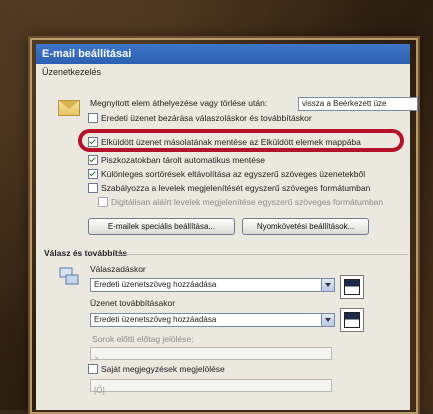 The height and width of the screenshot is (414, 433). Describe the element at coordinates (93, 118) in the screenshot. I see `close-original-checkbox` at that location.